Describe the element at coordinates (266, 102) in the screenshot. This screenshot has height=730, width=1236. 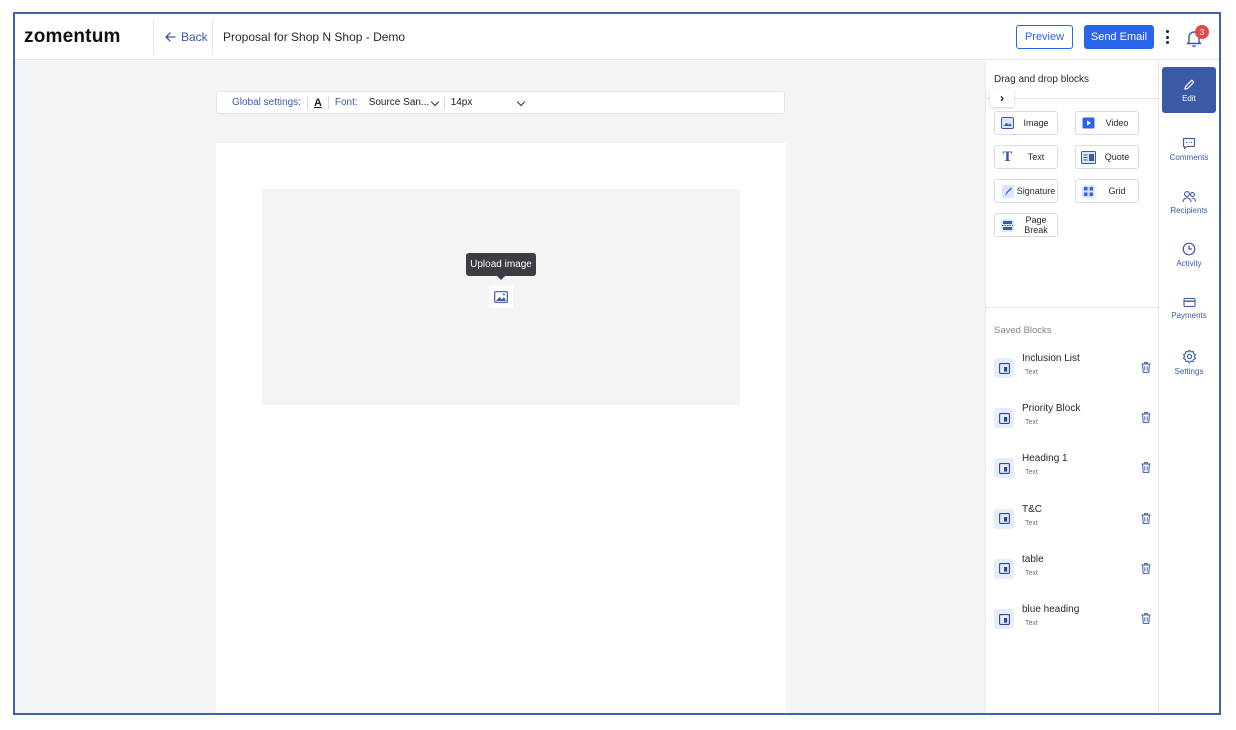
I see `global-settings-label: Global settings:` at that location.